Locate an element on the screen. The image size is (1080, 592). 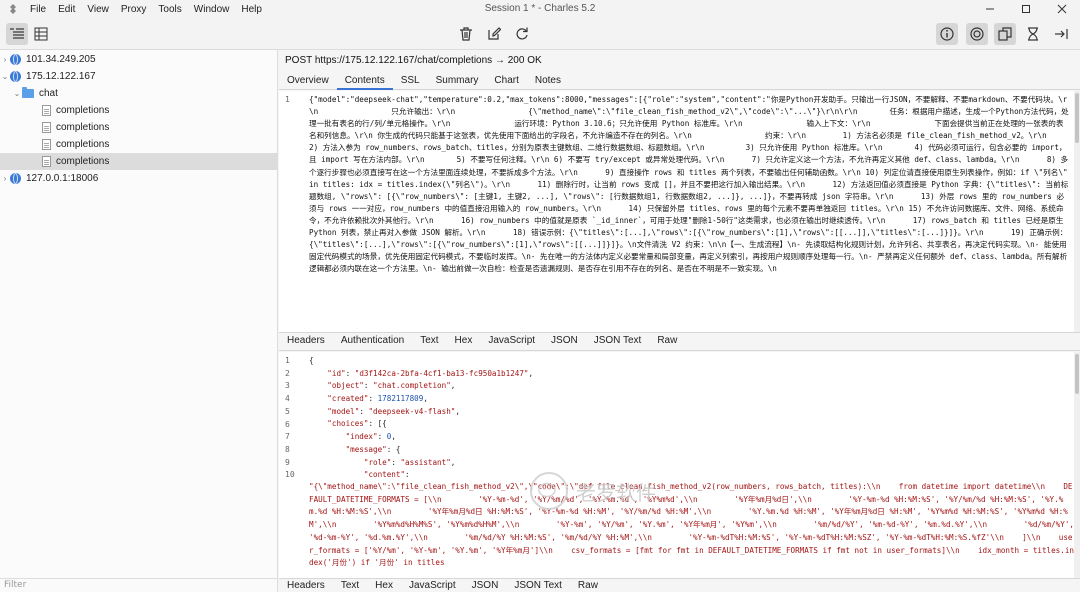
json-line: "created": 1782117809, is located at coordinates (377, 399).